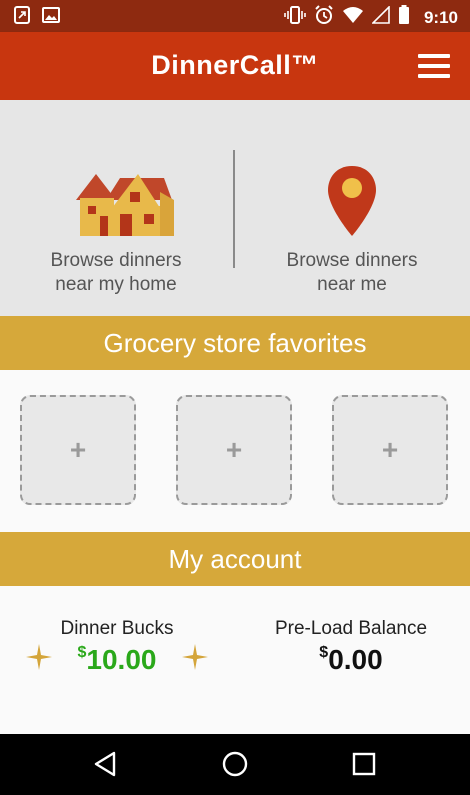 Image resolution: width=470 pixels, height=795 pixels. What do you see at coordinates (22, 17) in the screenshot?
I see `phone-screen-icon` at bounding box center [22, 17].